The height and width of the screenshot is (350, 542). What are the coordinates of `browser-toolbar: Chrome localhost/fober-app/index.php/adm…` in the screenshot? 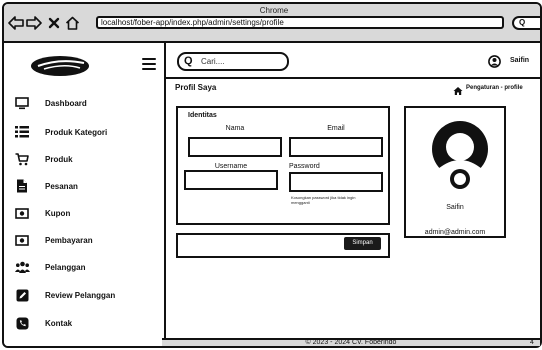 It's located at (272, 23).